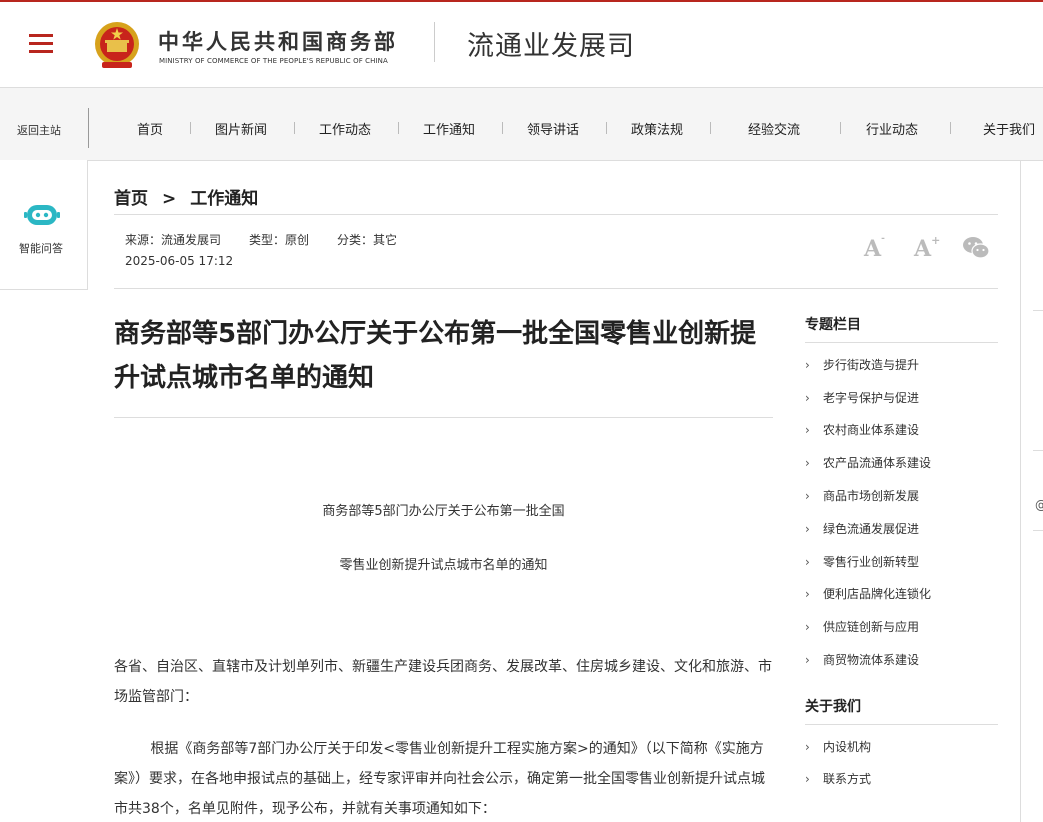 The width and height of the screenshot is (1043, 822). What do you see at coordinates (41, 248) in the screenshot?
I see `ai-assistant-label: 智能问答` at bounding box center [41, 248].